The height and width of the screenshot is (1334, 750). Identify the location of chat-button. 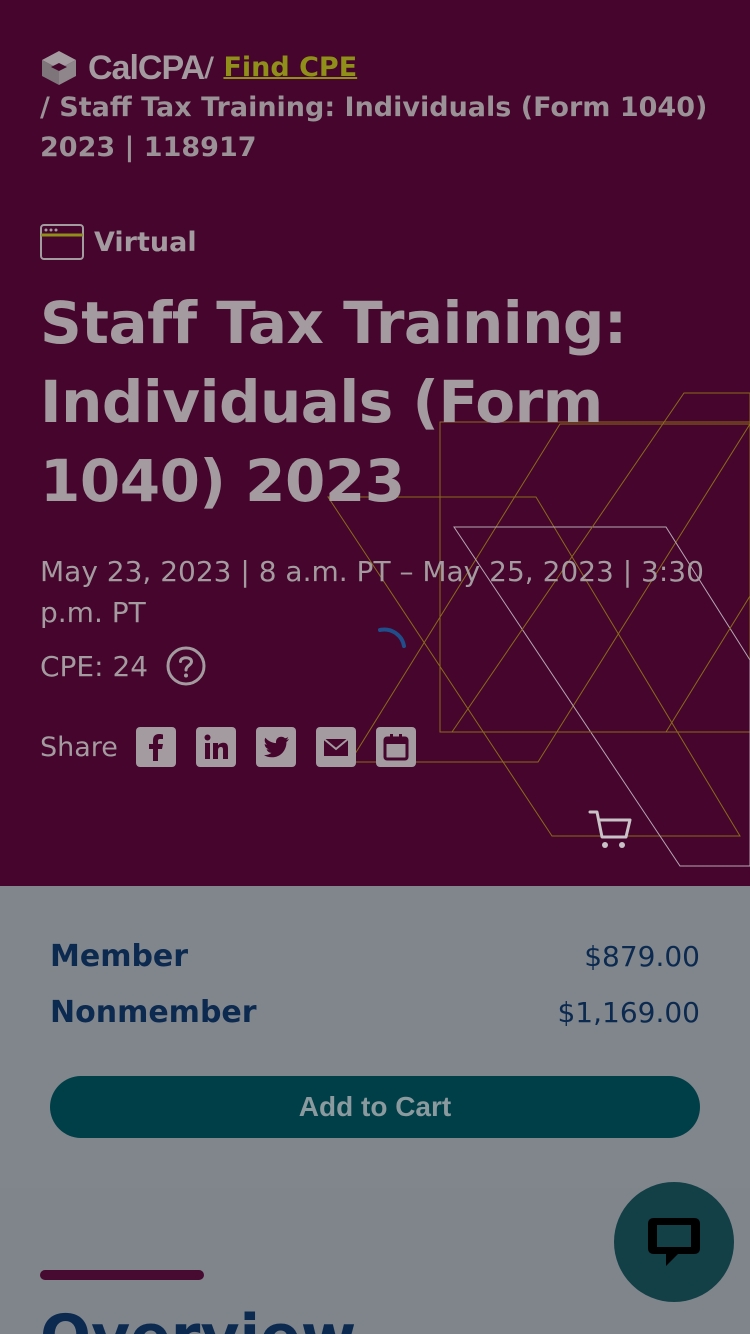
(674, 1242).